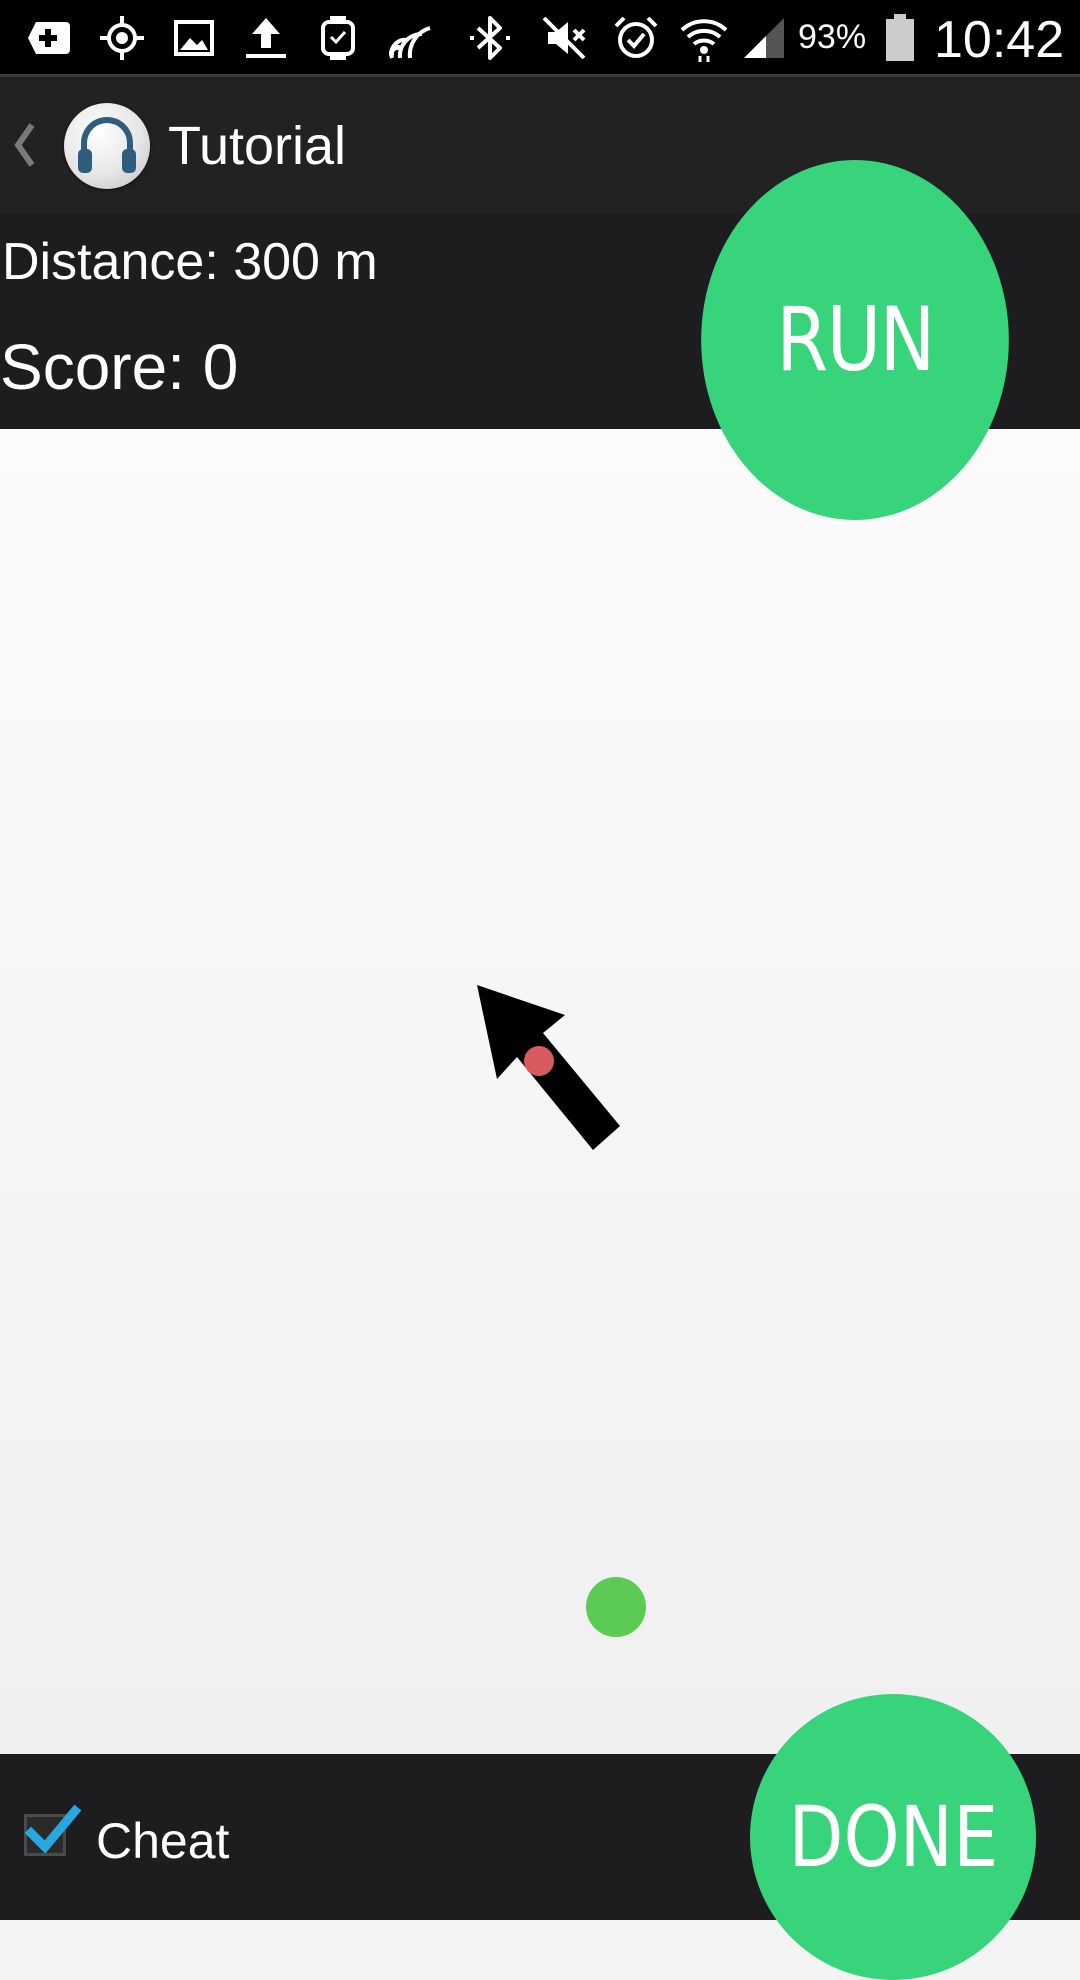 This screenshot has height=1980, width=1080. Describe the element at coordinates (119, 367) in the screenshot. I see `score-readout: Score: 0` at that location.